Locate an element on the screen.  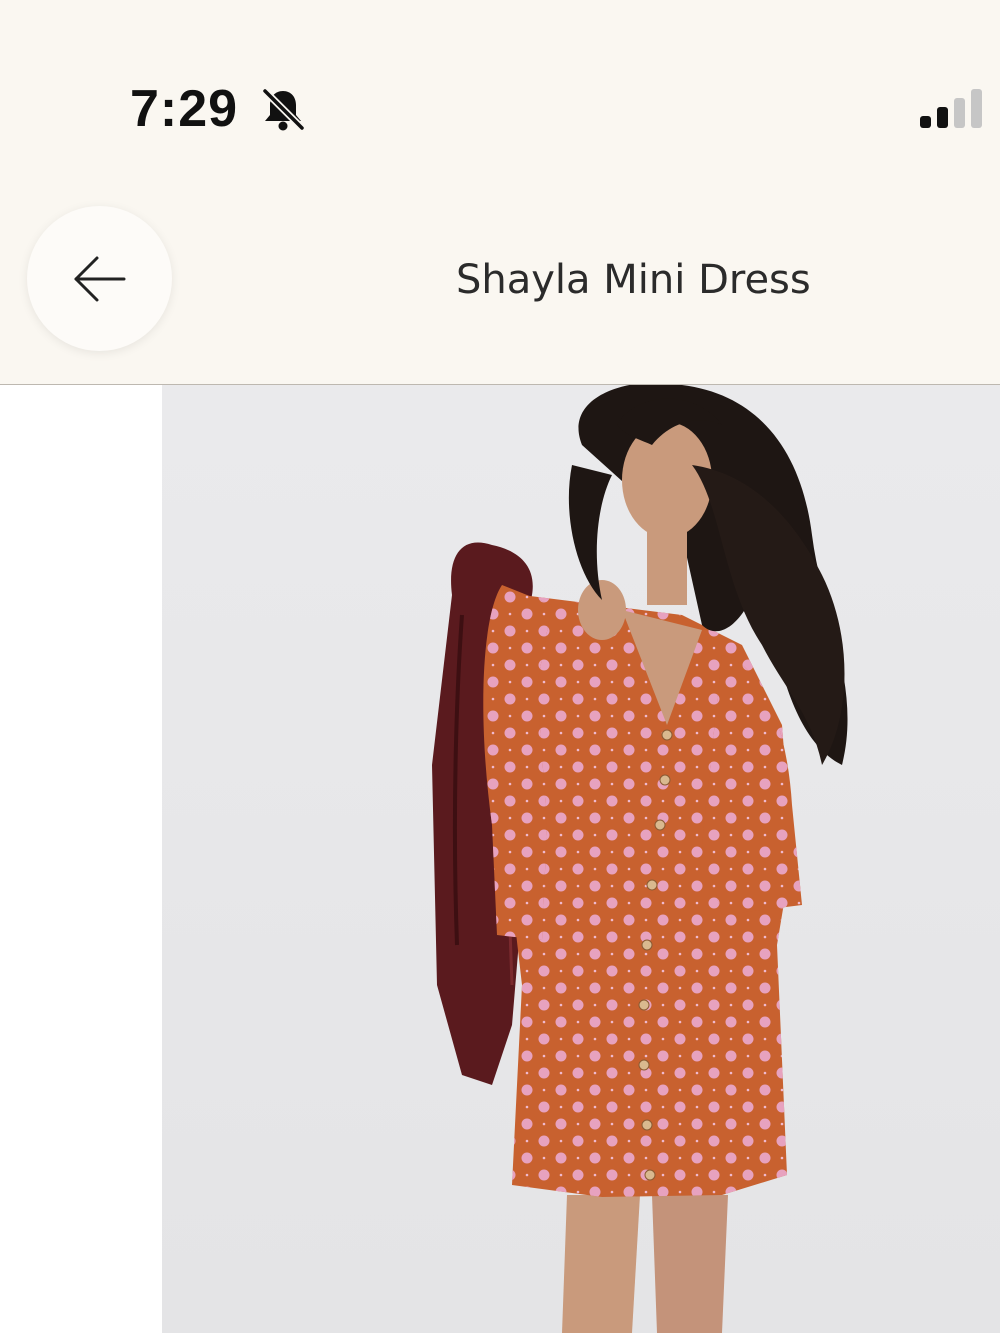
cellular-signal-icon is located at coordinates (953, 109).